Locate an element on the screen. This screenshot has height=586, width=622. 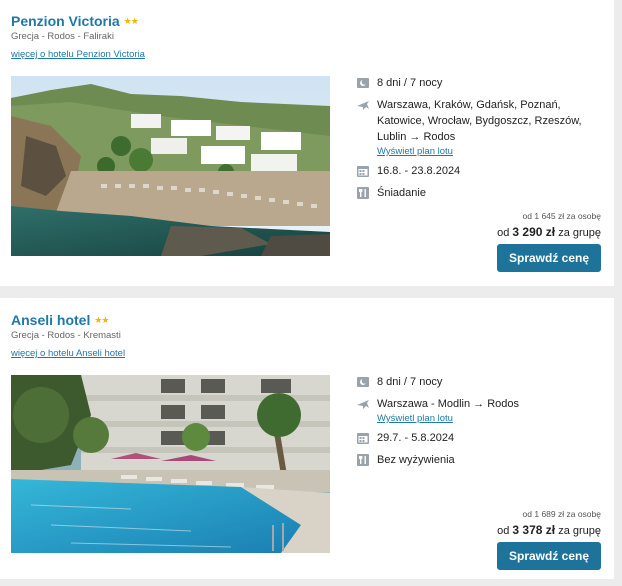
hotel-name-link: Anseli hotel is located at coordinates (50, 320).